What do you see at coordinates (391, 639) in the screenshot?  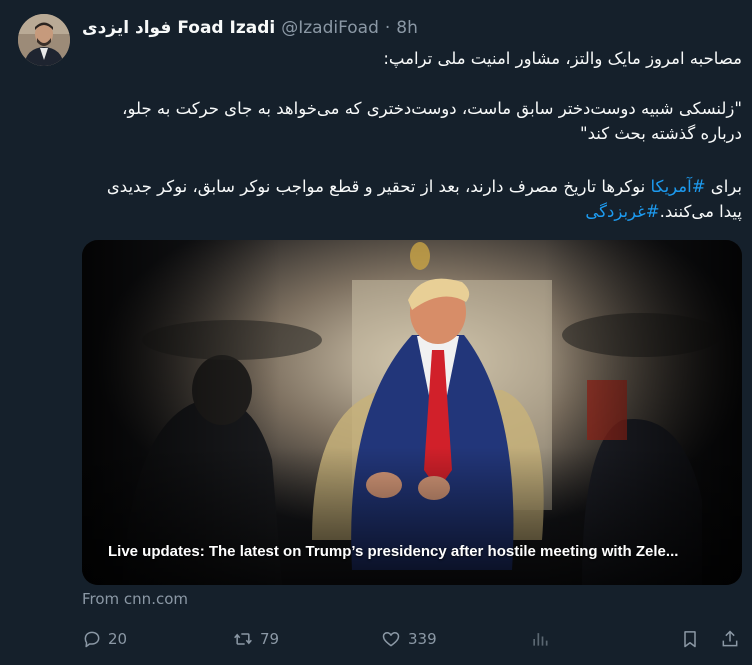 I see `heart-icon` at bounding box center [391, 639].